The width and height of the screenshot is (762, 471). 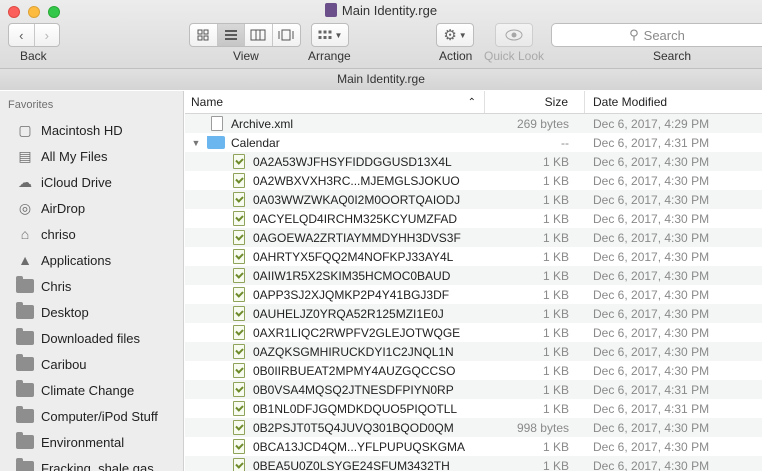 I want to click on sidebar-item: ▲ Applications, so click(x=91, y=260).